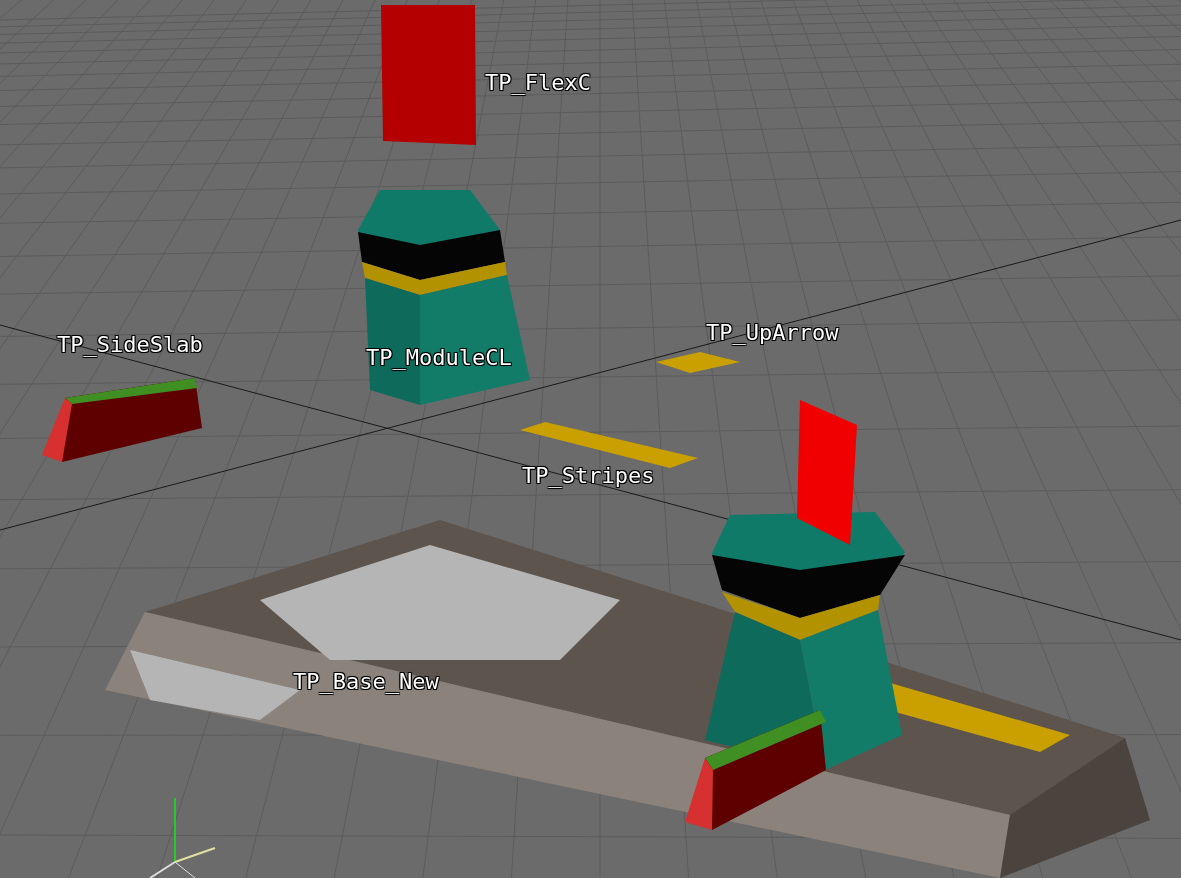  What do you see at coordinates (130, 345) in the screenshot?
I see `object-label: TP_SideSlab` at bounding box center [130, 345].